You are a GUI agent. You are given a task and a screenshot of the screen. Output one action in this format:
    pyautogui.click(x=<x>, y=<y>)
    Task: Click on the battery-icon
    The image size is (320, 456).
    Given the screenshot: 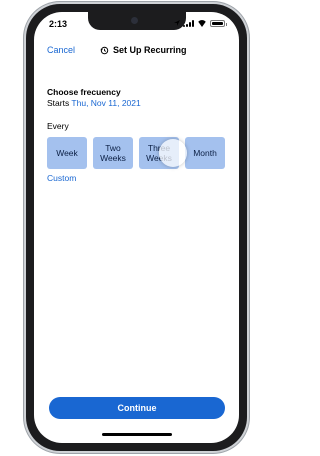 What is the action you would take?
    pyautogui.click(x=218, y=23)
    